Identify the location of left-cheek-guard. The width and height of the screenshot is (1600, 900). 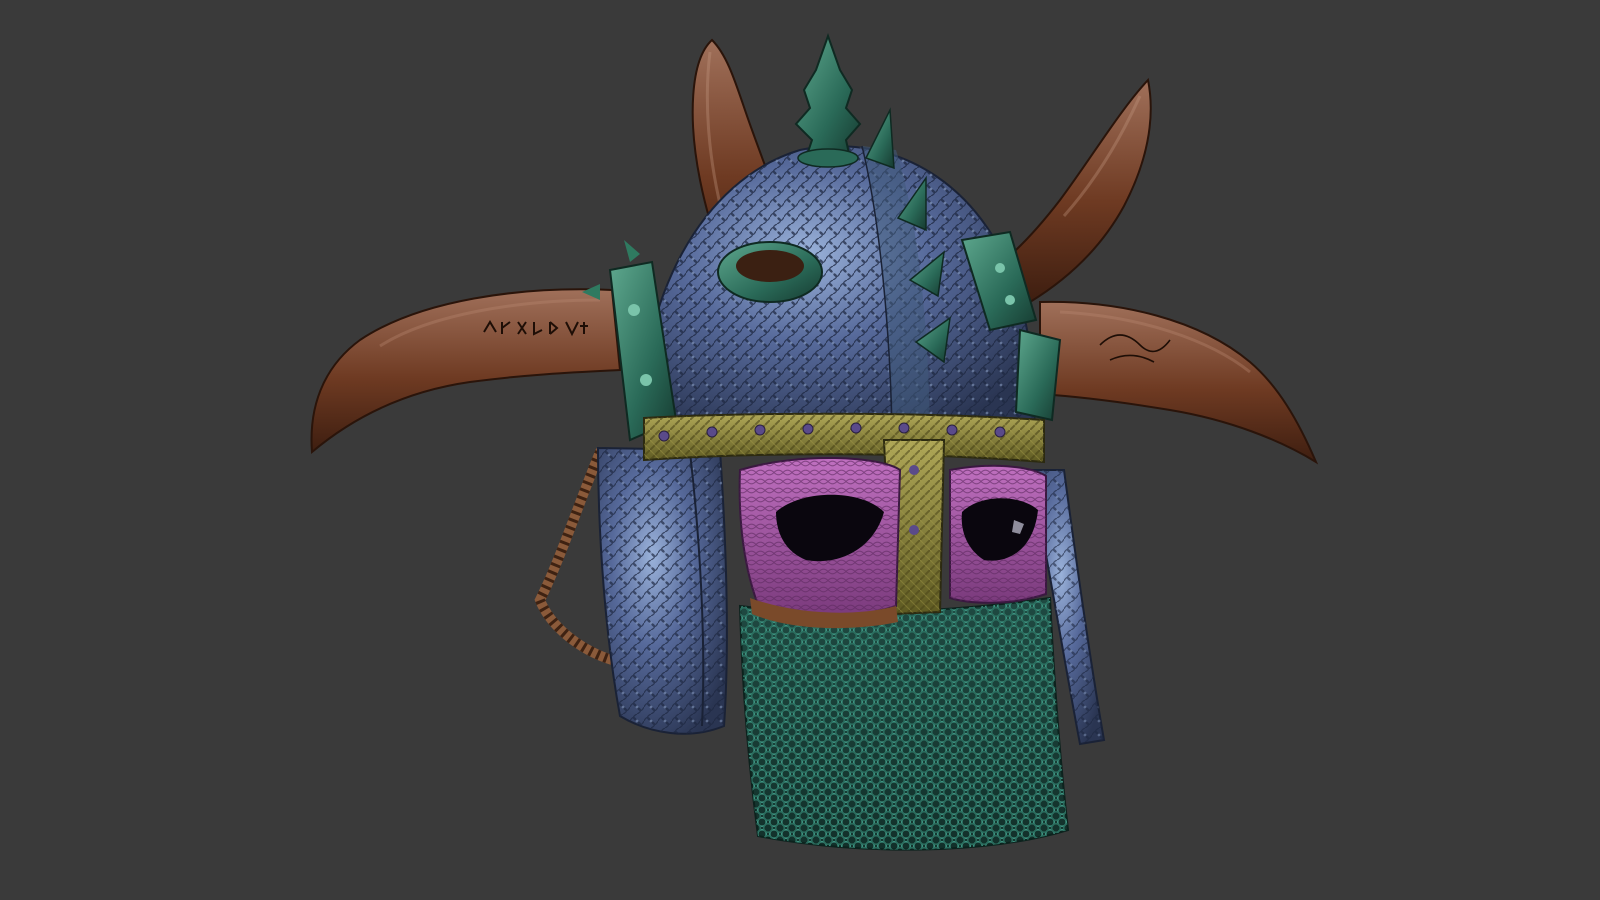
(662, 590).